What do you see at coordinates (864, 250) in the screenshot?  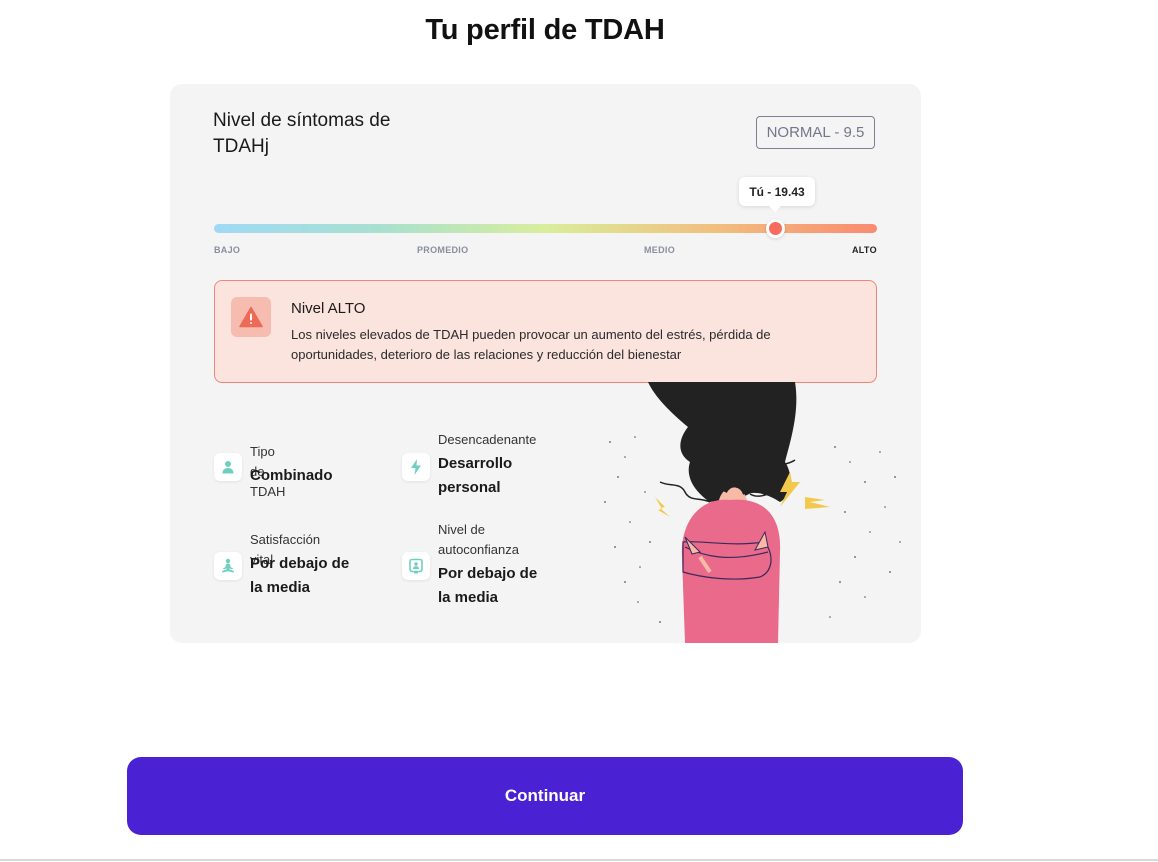 I see `scale-label-high: ALTO` at bounding box center [864, 250].